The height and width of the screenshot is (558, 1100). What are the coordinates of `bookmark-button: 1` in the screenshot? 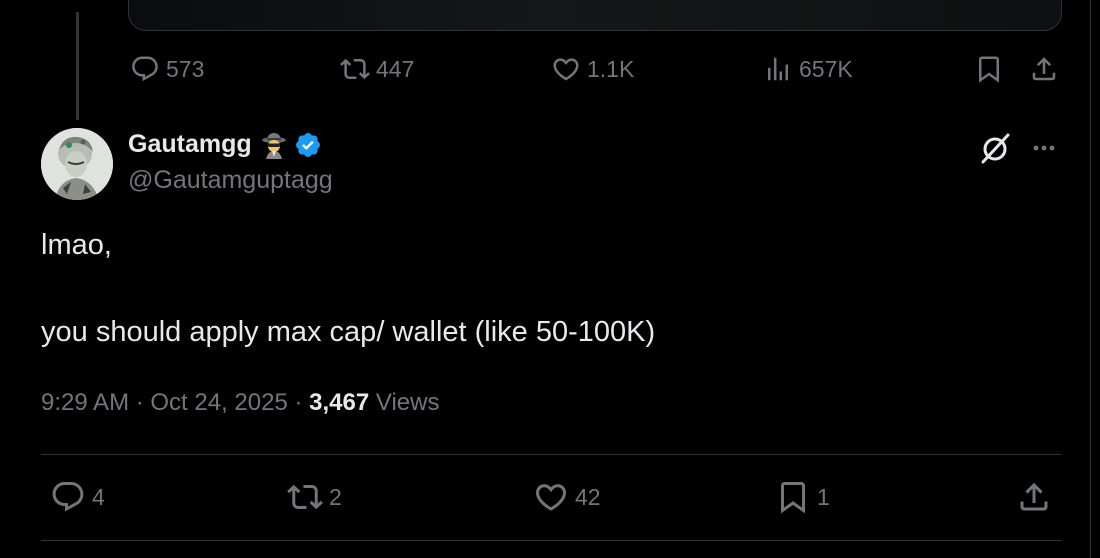 It's located at (802, 497).